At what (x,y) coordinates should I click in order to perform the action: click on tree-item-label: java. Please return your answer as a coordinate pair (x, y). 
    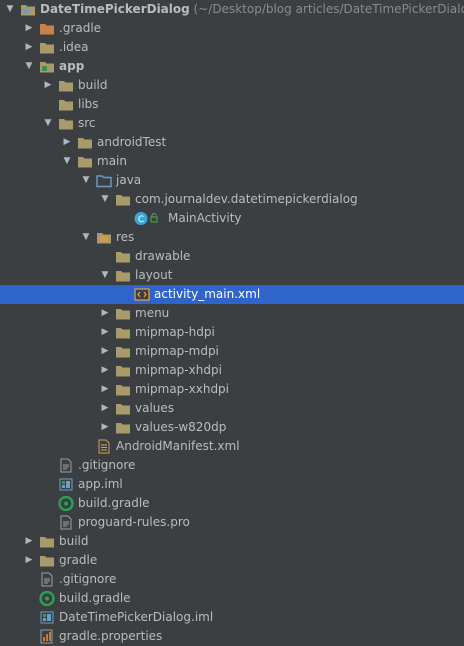
    Looking at the image, I should click on (128, 180).